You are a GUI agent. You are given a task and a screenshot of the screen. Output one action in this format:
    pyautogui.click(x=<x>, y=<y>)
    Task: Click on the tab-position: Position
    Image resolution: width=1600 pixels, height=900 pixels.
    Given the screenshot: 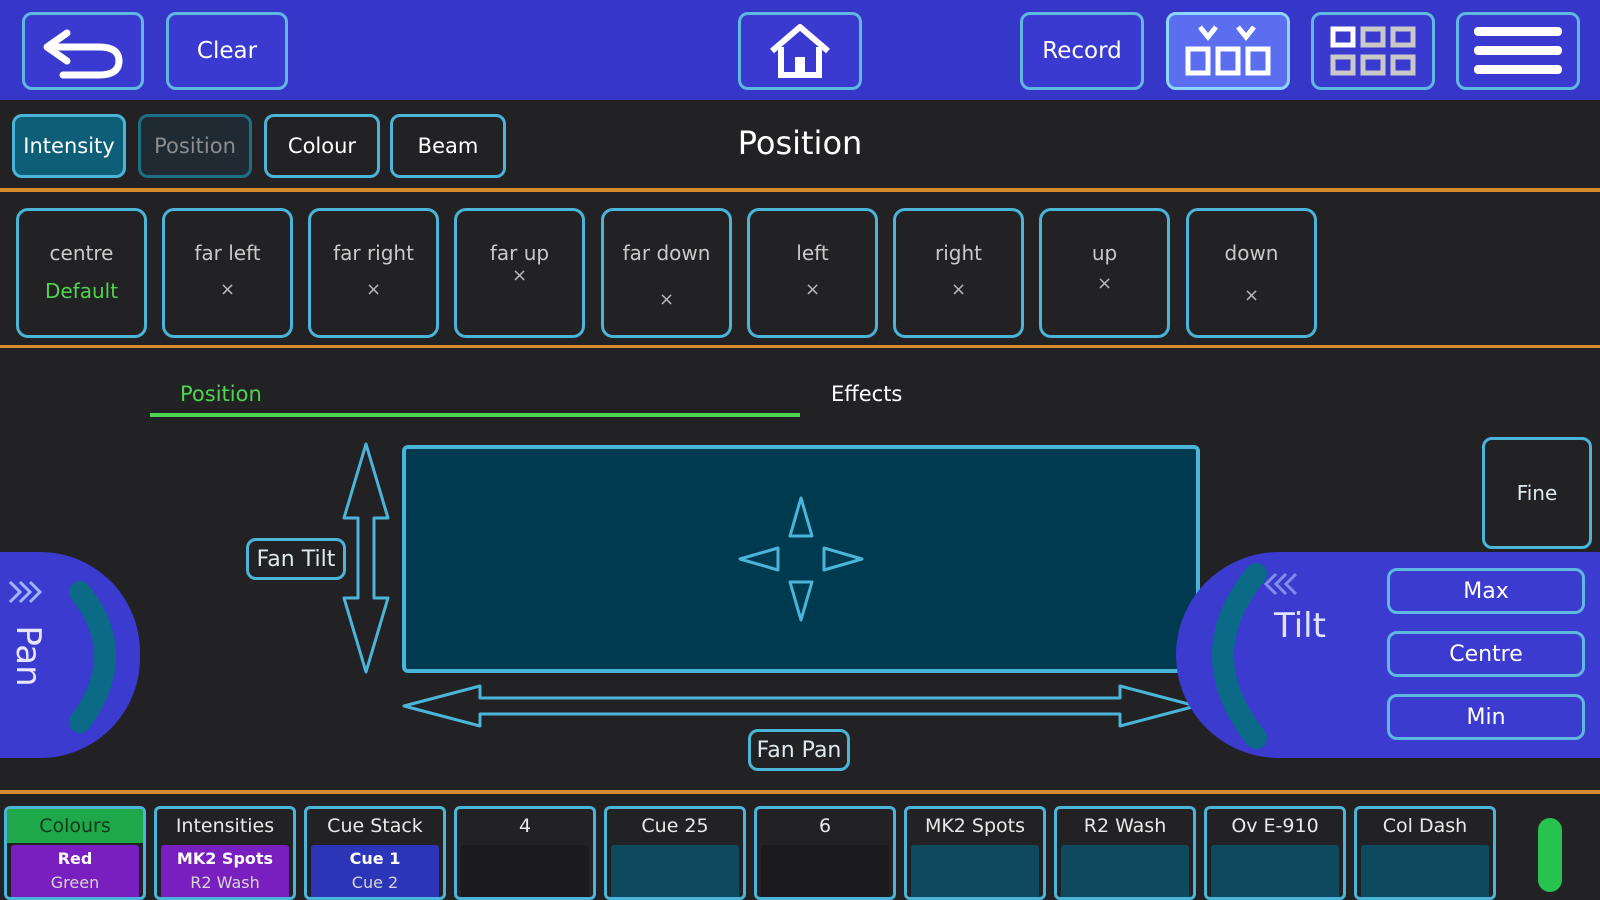 What is the action you would take?
    pyautogui.click(x=195, y=146)
    